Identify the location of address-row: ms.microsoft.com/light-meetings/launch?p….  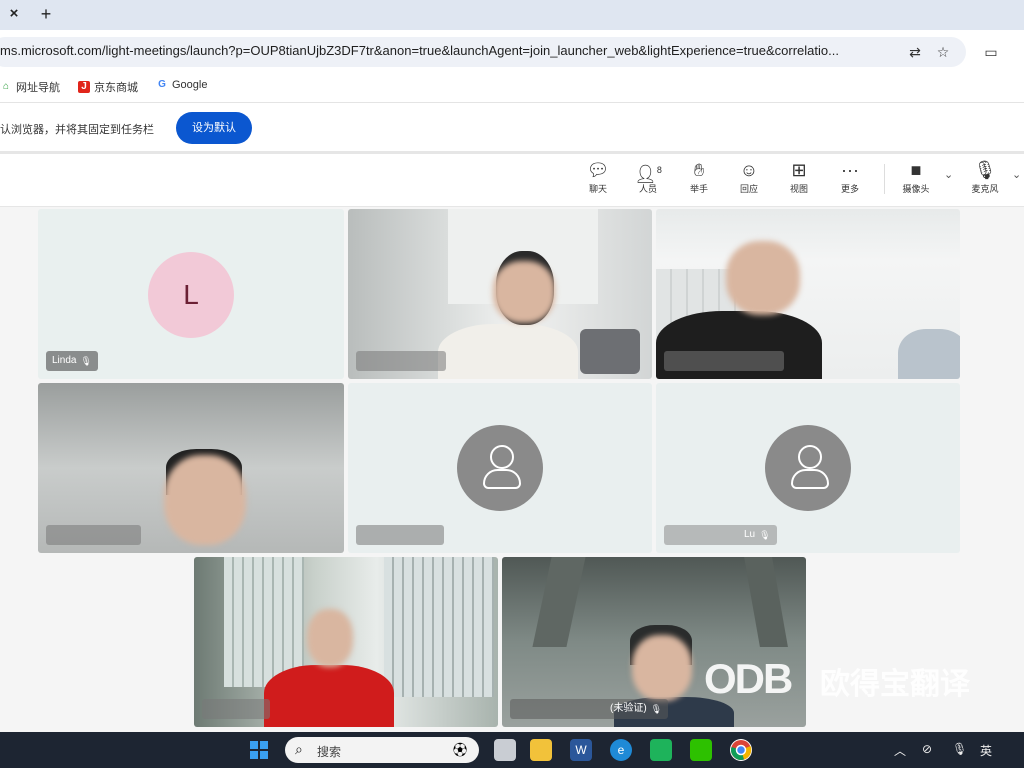
(512, 51).